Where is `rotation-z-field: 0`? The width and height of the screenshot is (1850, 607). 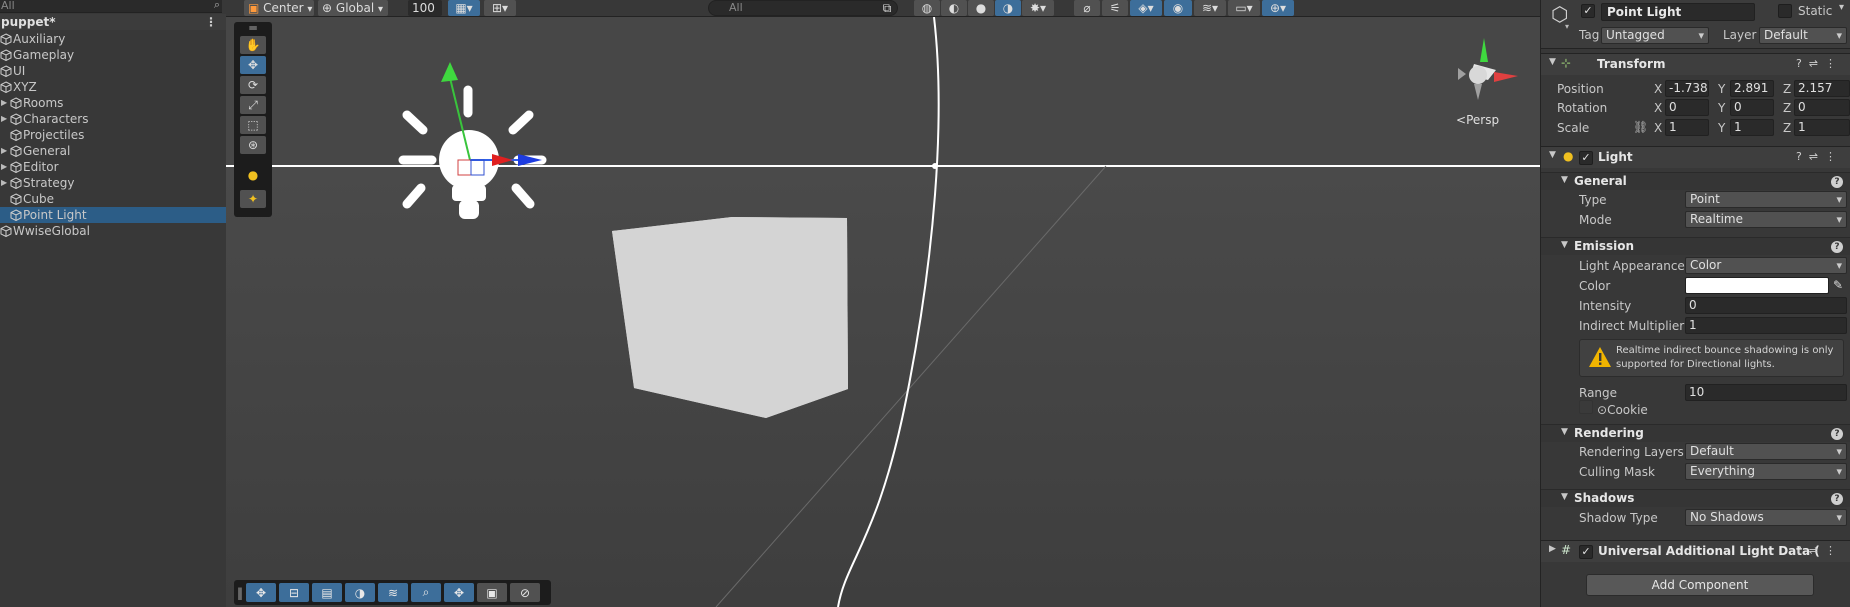 rotation-z-field: 0 is located at coordinates (1822, 107).